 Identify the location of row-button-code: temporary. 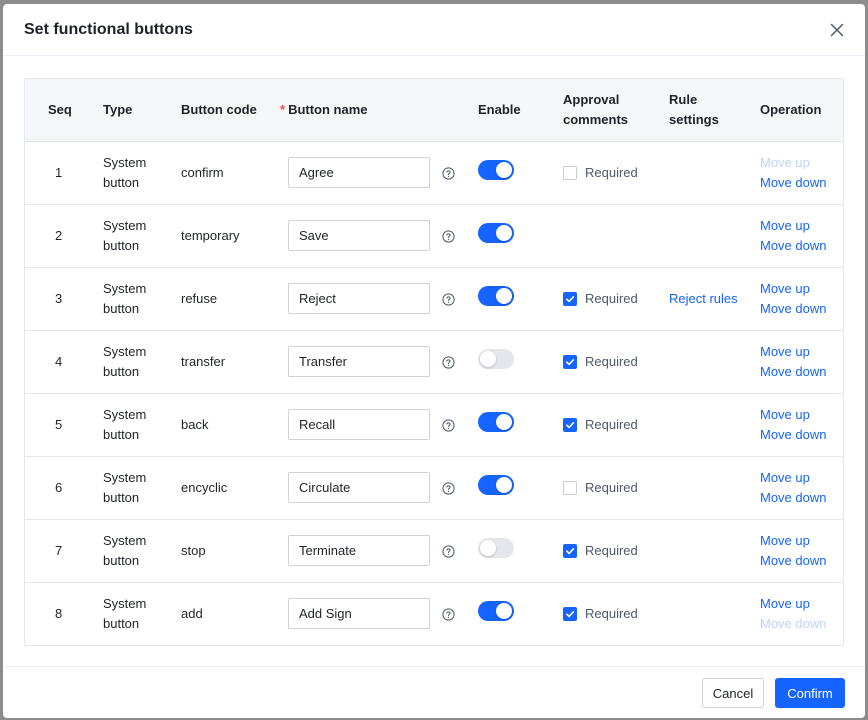
(210, 235).